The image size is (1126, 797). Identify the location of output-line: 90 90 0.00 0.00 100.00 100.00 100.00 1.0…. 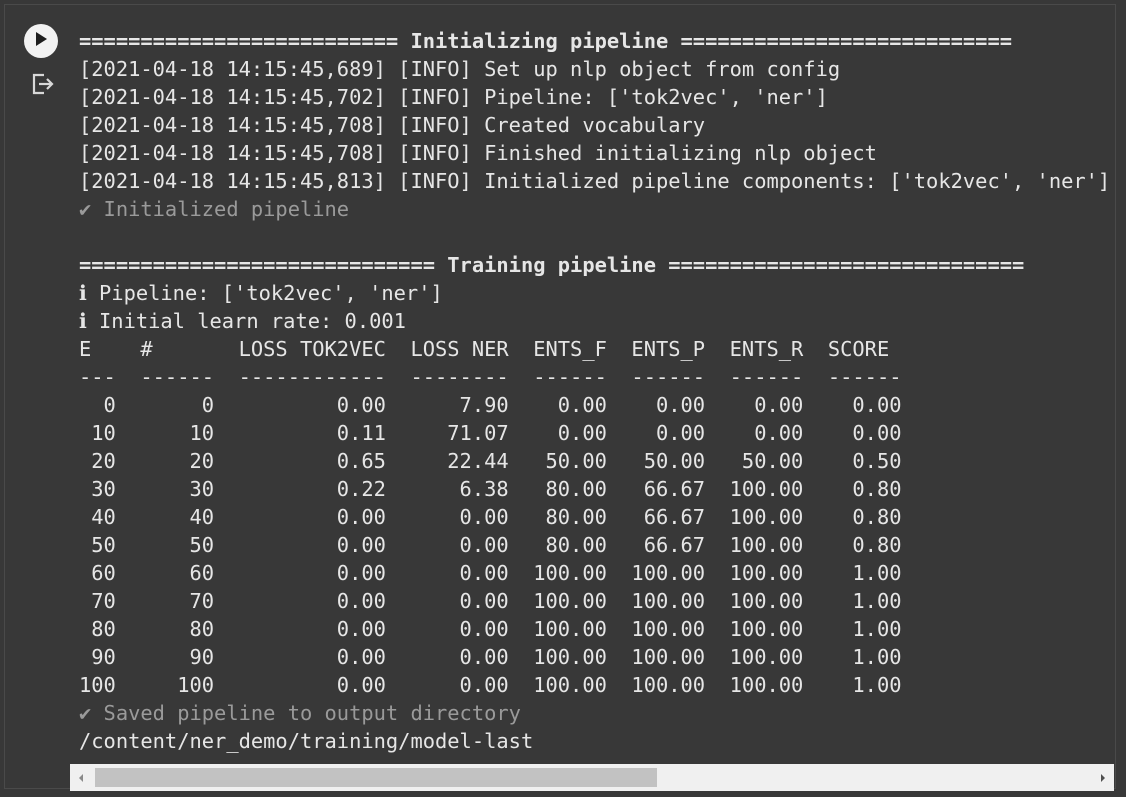
(490, 657).